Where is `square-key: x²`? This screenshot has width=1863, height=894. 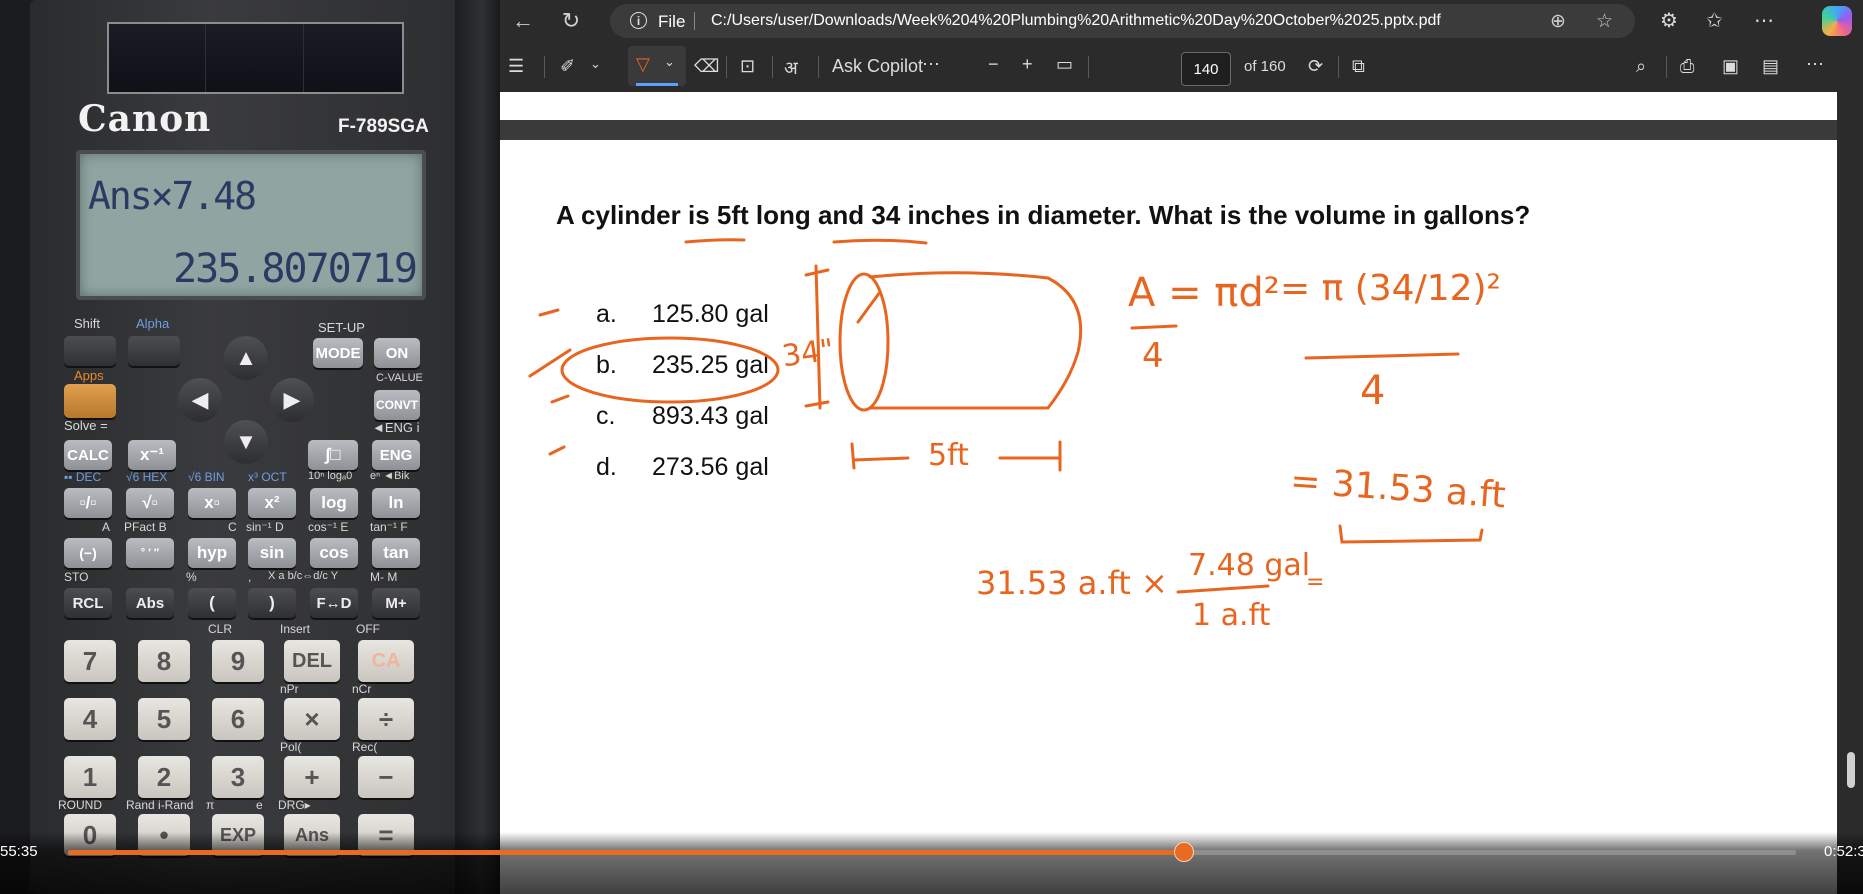
square-key: x² is located at coordinates (272, 503).